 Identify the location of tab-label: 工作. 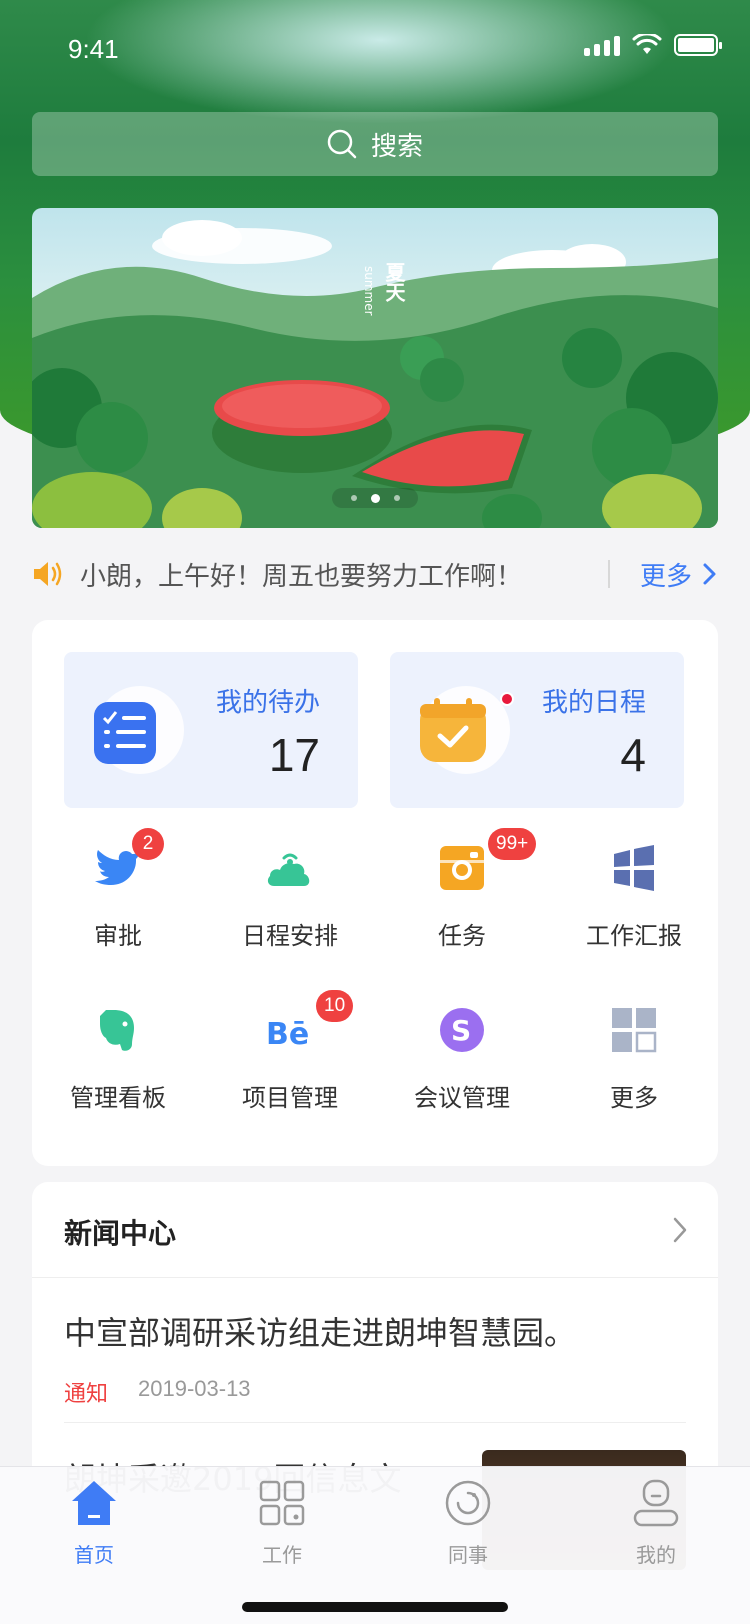
(282, 1555).